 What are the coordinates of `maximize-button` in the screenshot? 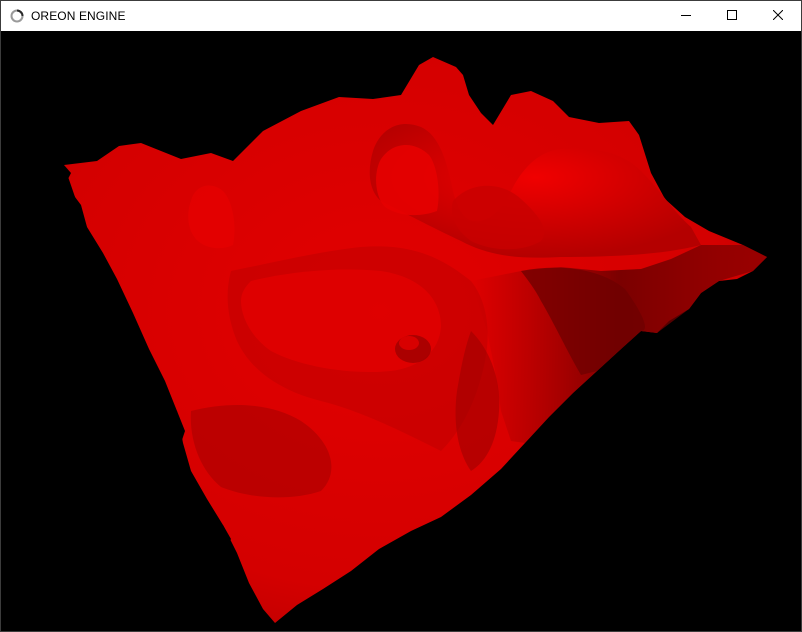 It's located at (732, 16).